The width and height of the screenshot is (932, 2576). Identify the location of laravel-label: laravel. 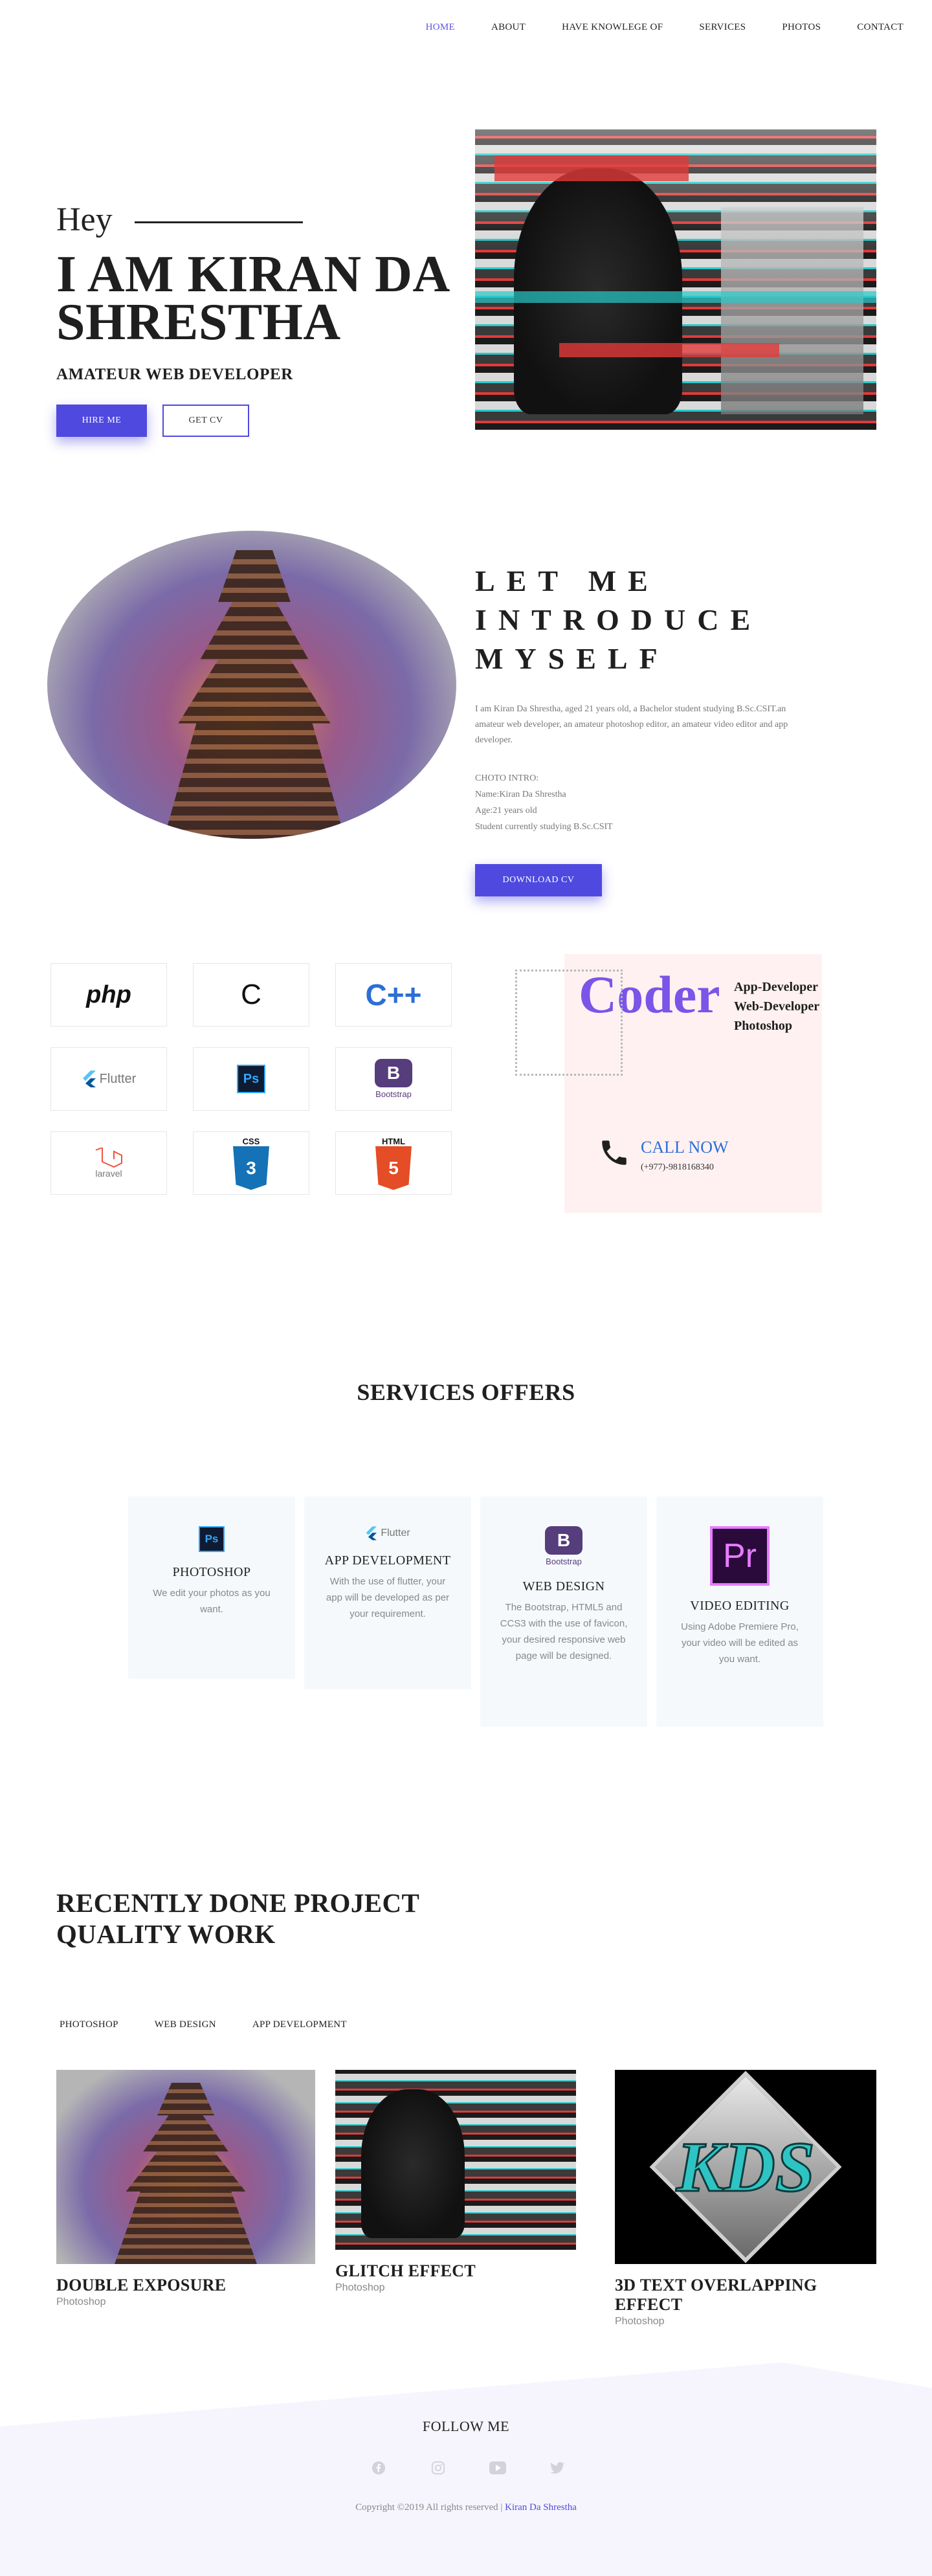
(108, 1173).